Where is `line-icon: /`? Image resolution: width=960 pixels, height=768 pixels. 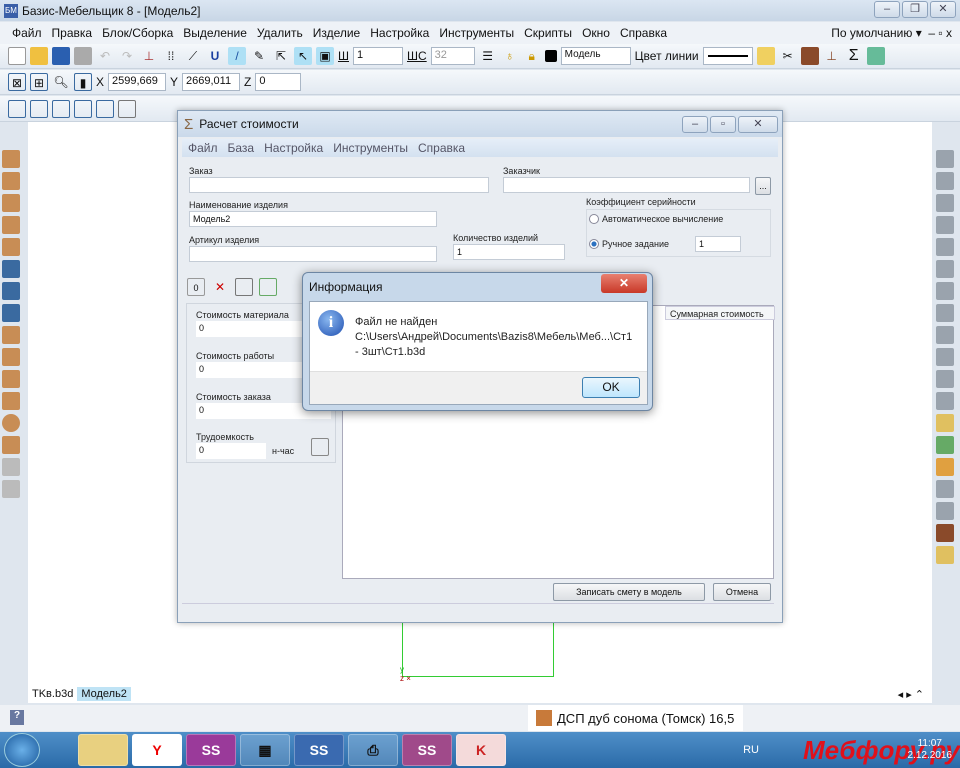 line-icon: / is located at coordinates (237, 56).